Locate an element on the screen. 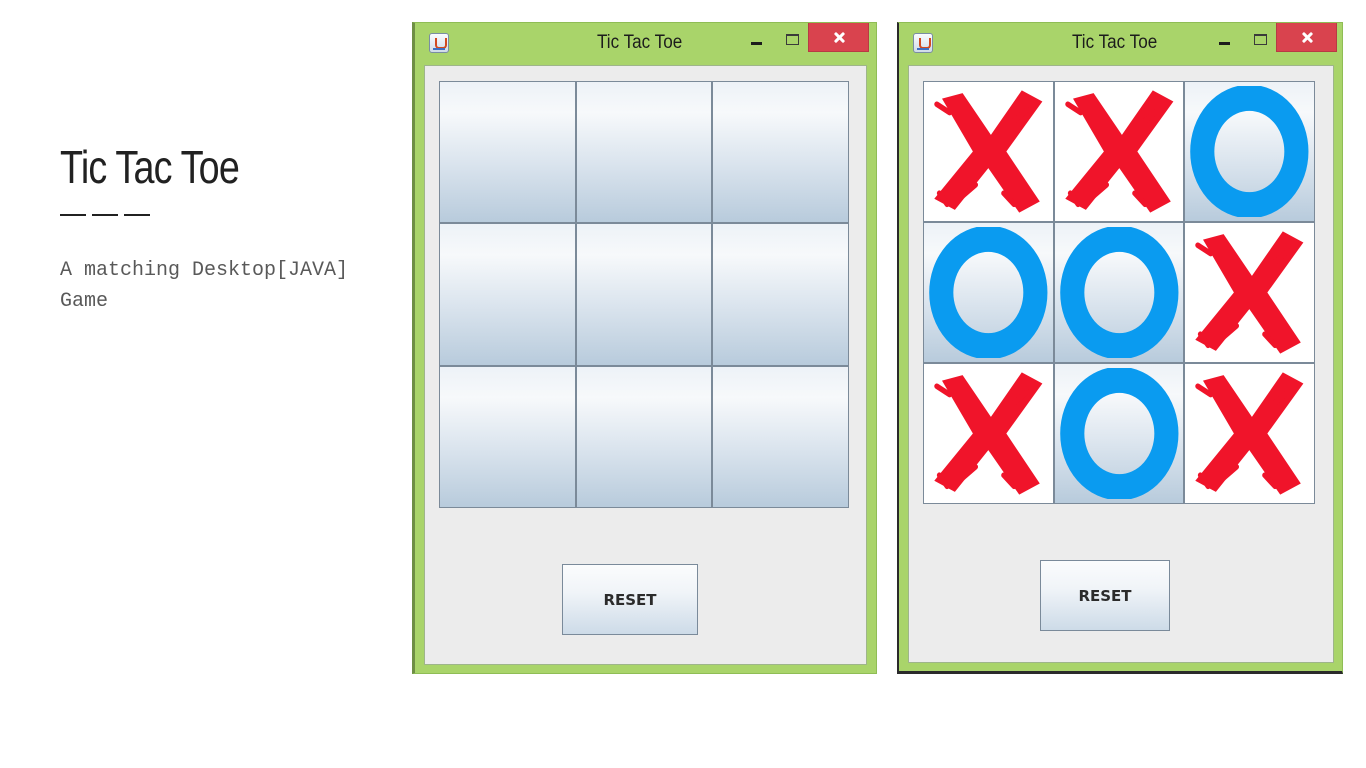 The image size is (1366, 768). slide-title: Tic Tac Toe is located at coordinates (150, 167).